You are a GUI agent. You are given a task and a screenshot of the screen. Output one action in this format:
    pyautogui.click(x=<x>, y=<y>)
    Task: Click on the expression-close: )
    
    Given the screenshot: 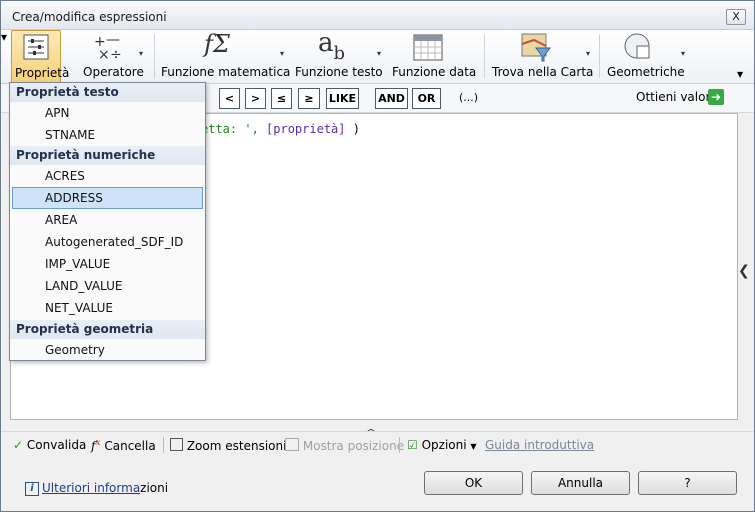 What is the action you would take?
    pyautogui.click(x=356, y=129)
    